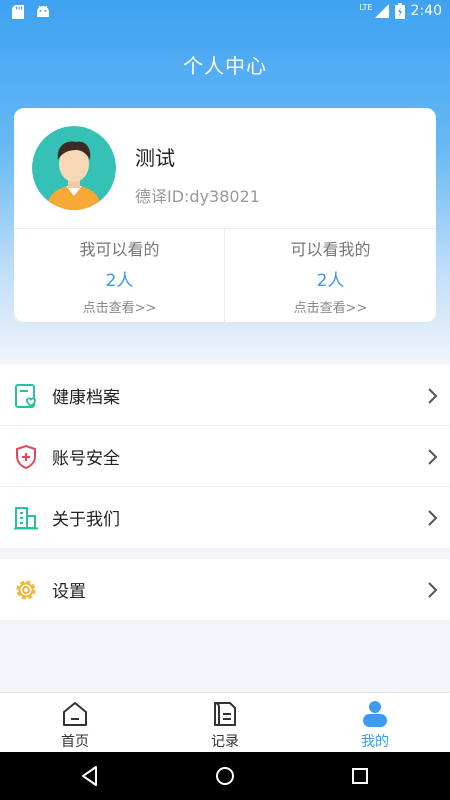  I want to click on menu-item-settings: 设置, so click(225, 589).